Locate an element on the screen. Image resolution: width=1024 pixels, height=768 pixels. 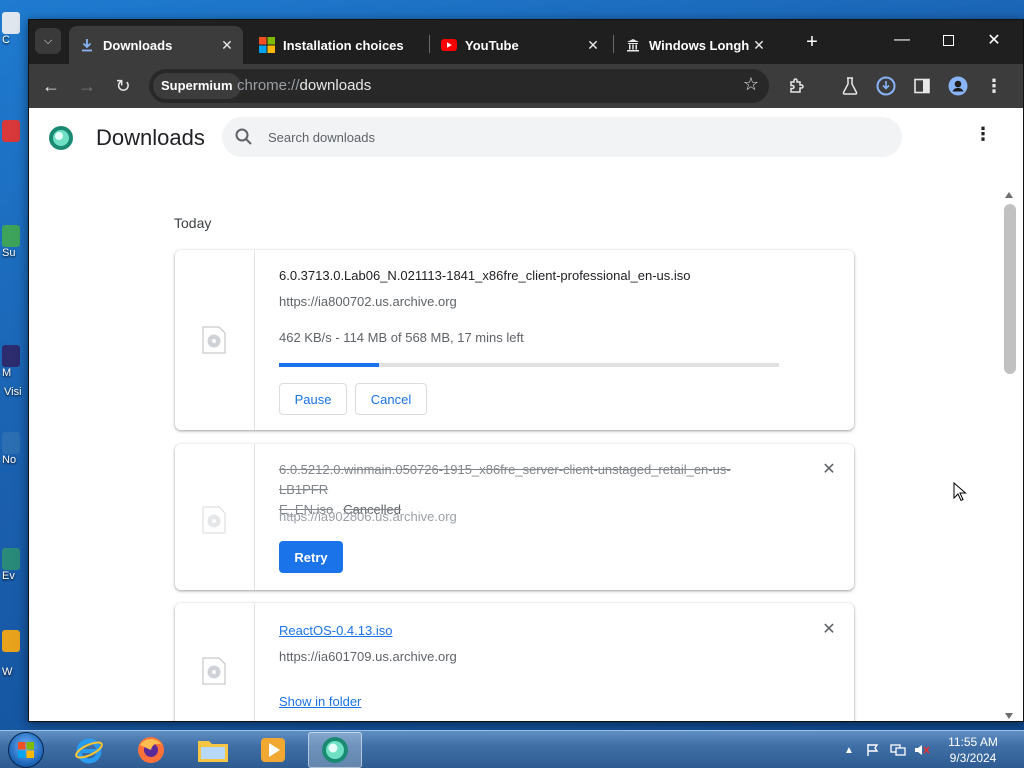
close-icon: ✕ is located at coordinates (994, 40).